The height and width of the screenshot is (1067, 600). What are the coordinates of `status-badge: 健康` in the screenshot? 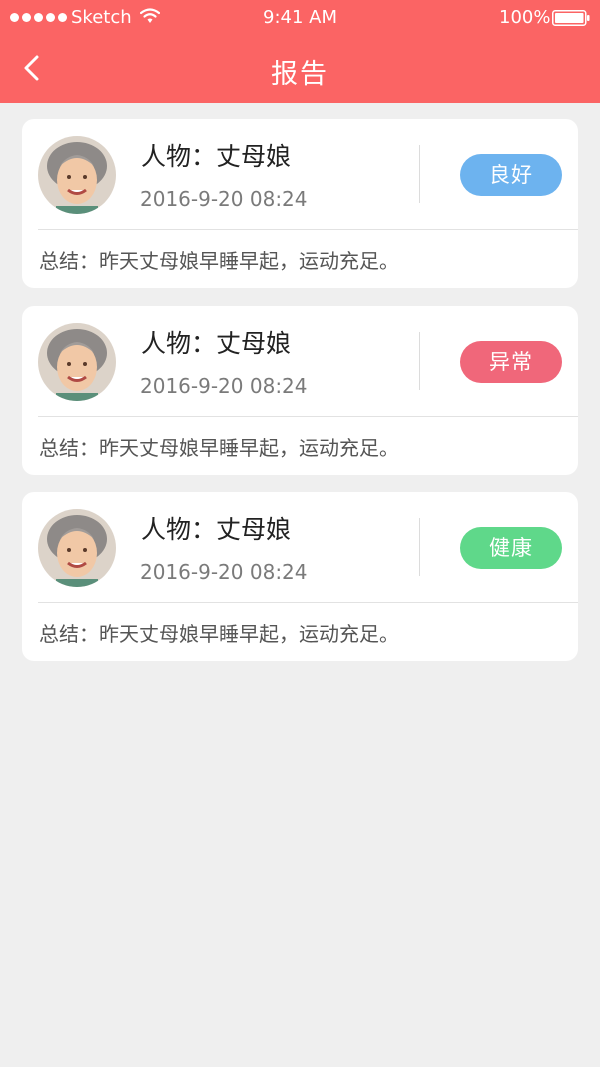 It's located at (511, 548).